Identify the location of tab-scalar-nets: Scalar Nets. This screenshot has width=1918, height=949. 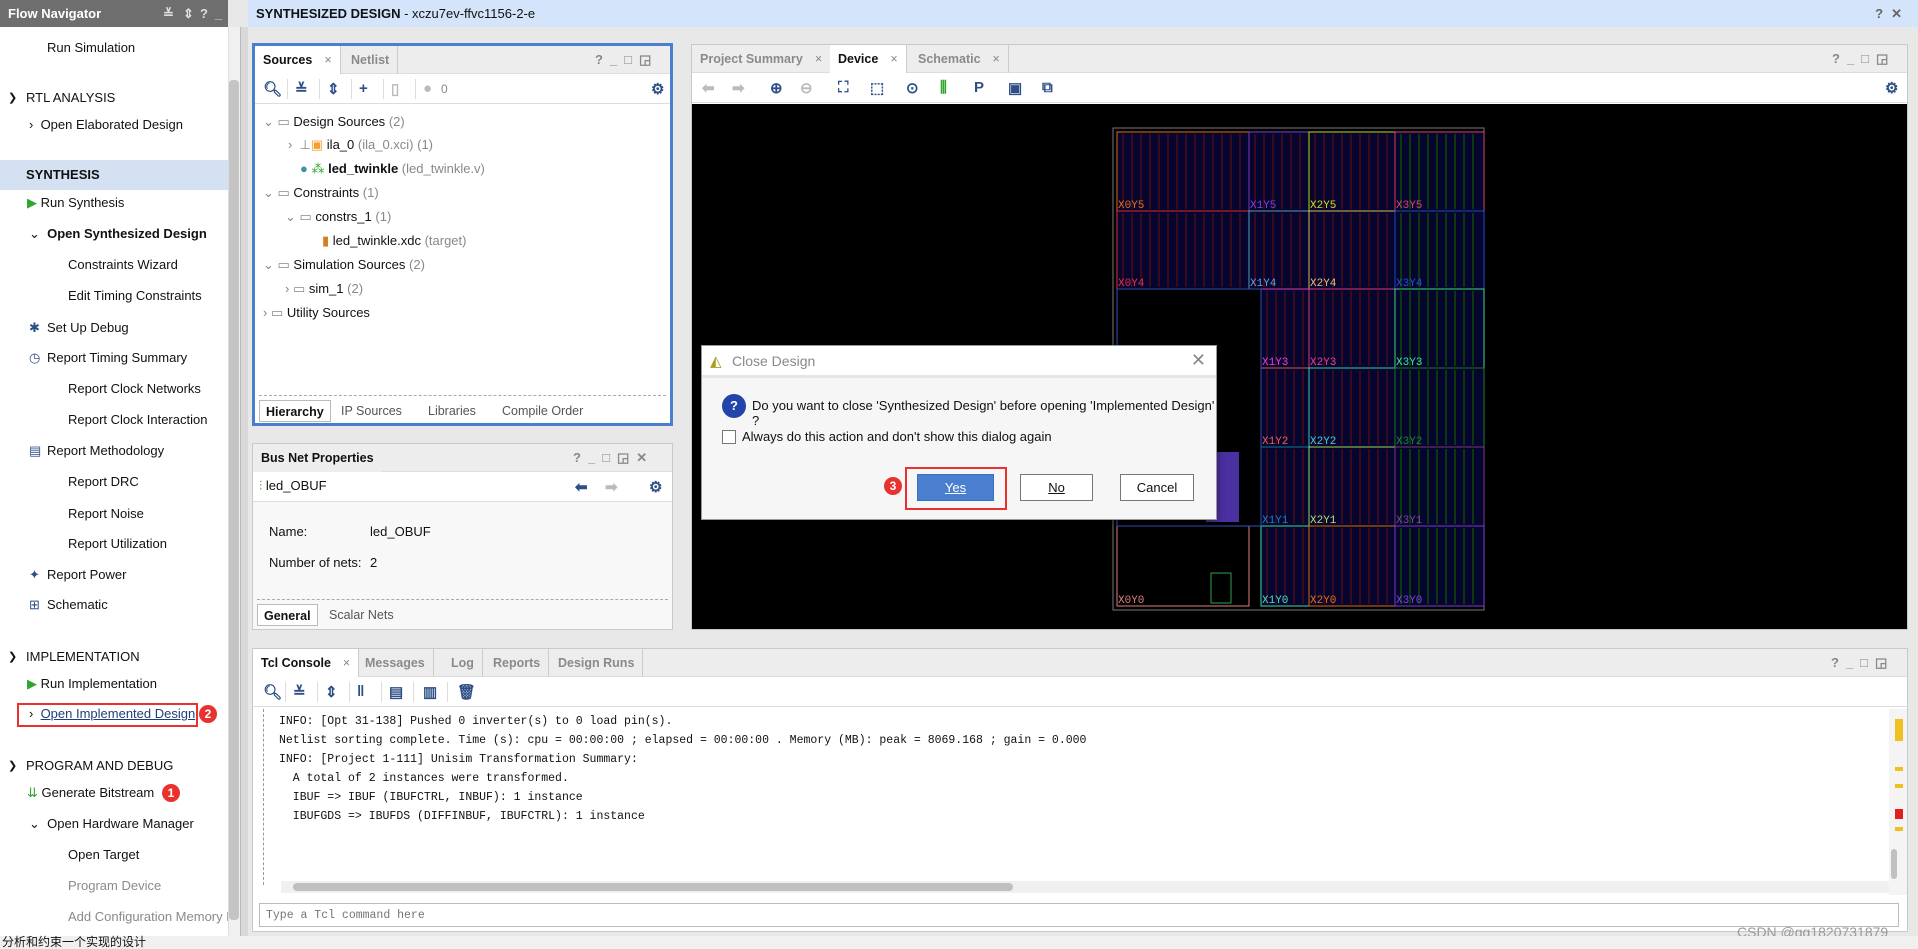
(361, 615).